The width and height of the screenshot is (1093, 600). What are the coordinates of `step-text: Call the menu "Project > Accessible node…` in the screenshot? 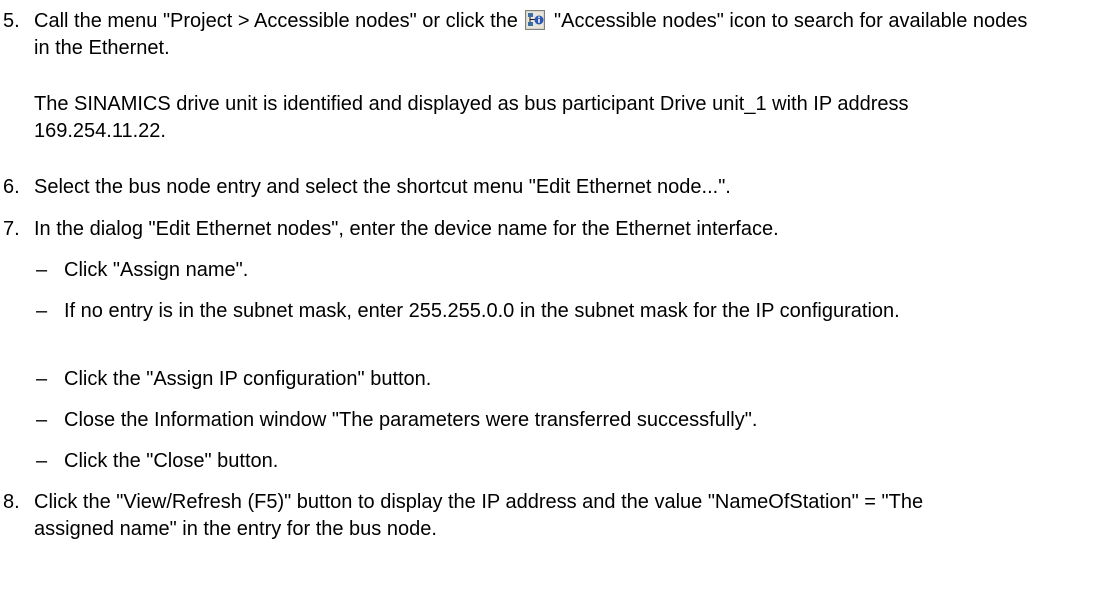 It's located at (534, 35).